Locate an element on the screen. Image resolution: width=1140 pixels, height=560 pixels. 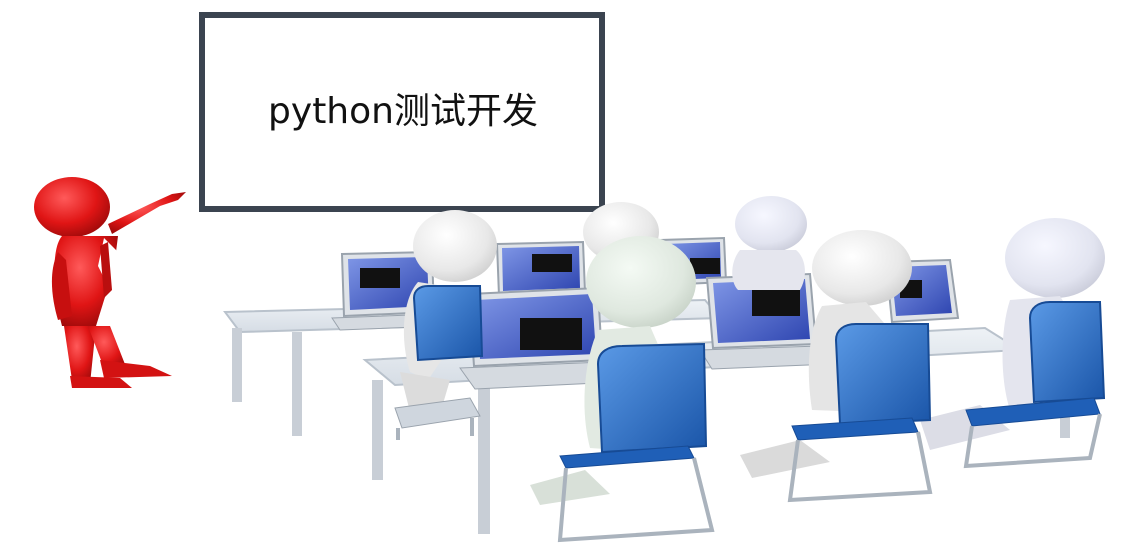
presenter-figure is located at coordinates (110, 282).